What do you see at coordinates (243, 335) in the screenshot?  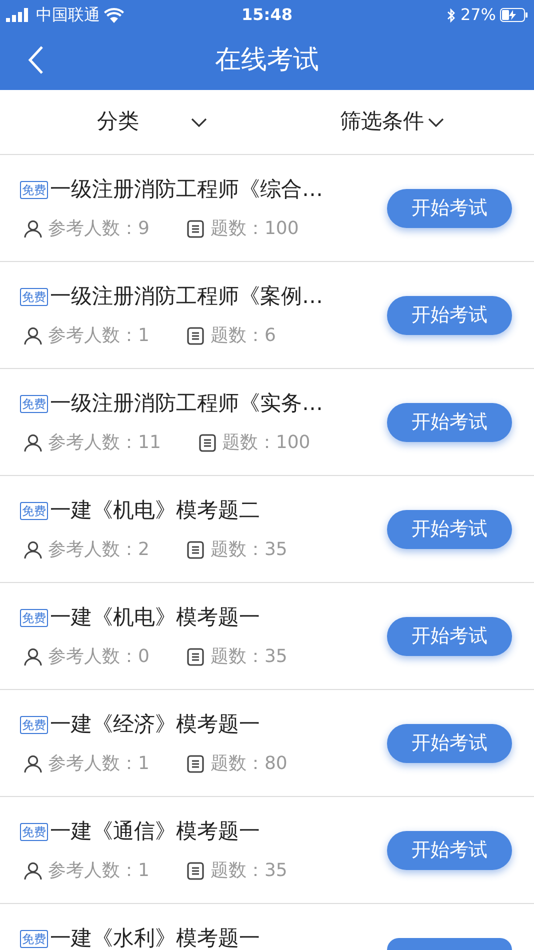 I see `question-count: 题数：6` at bounding box center [243, 335].